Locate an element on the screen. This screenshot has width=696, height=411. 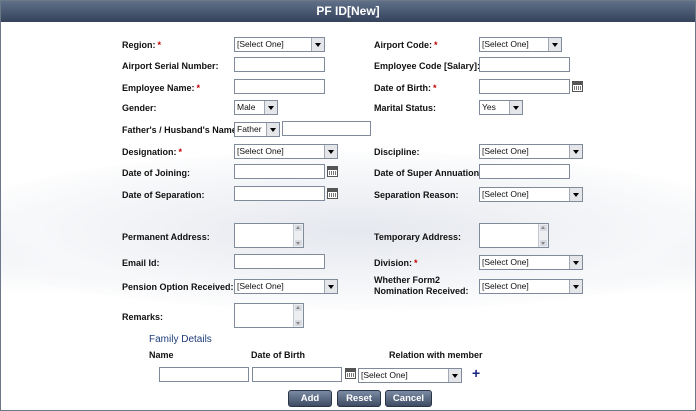
separation-reason-select: [Select One] is located at coordinates (531, 194).